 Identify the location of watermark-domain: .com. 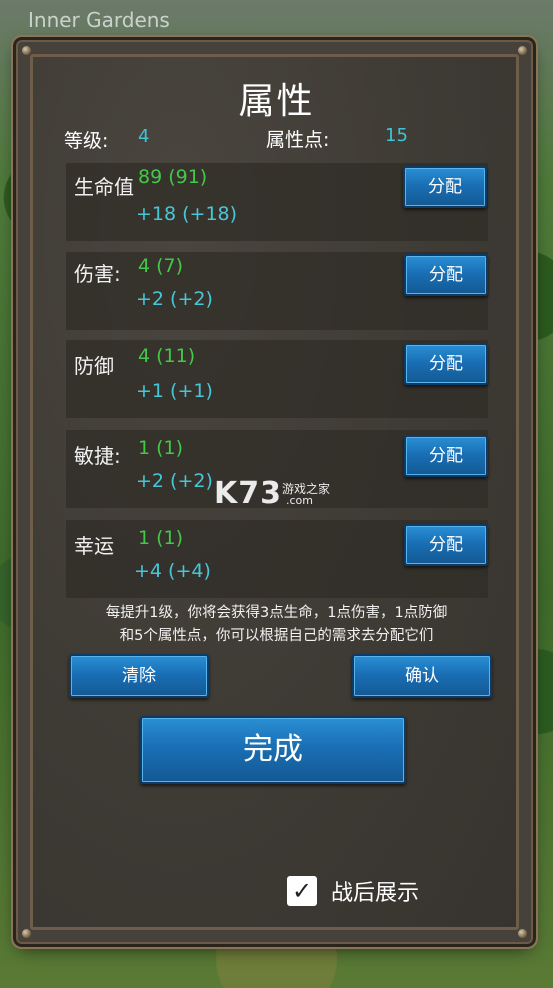
(299, 500).